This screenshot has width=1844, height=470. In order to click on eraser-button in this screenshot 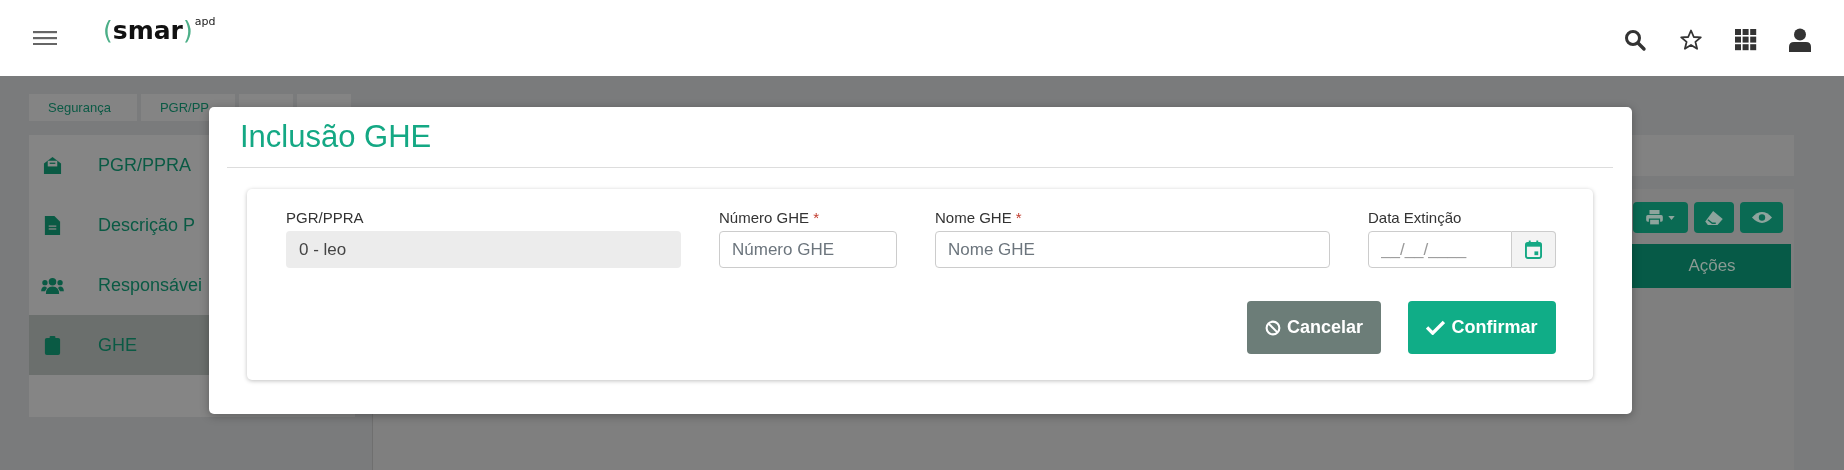, I will do `click(1714, 217)`.